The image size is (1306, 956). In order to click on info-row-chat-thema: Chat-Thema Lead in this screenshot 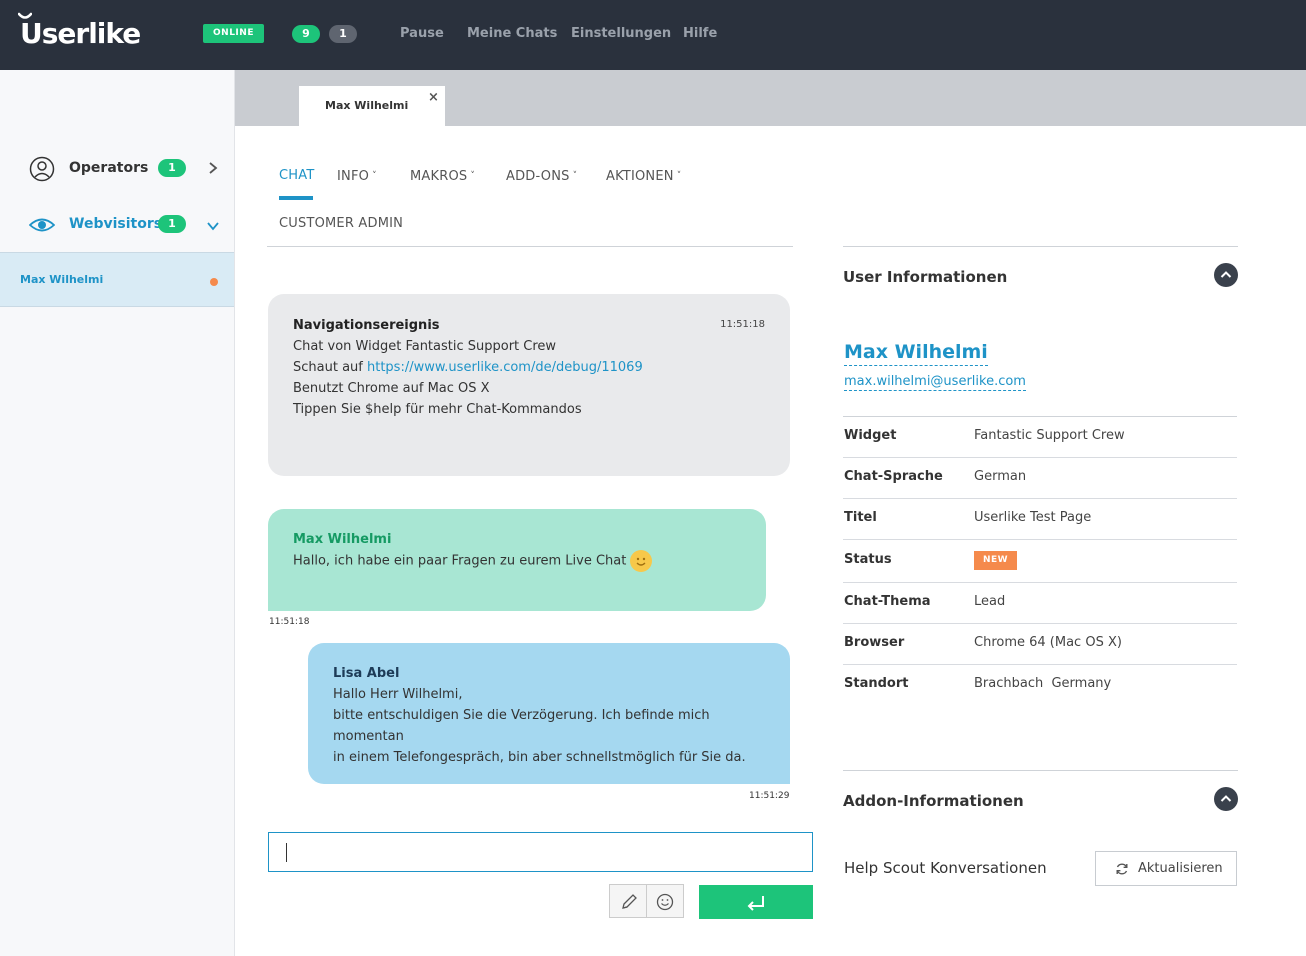, I will do `click(1040, 603)`.